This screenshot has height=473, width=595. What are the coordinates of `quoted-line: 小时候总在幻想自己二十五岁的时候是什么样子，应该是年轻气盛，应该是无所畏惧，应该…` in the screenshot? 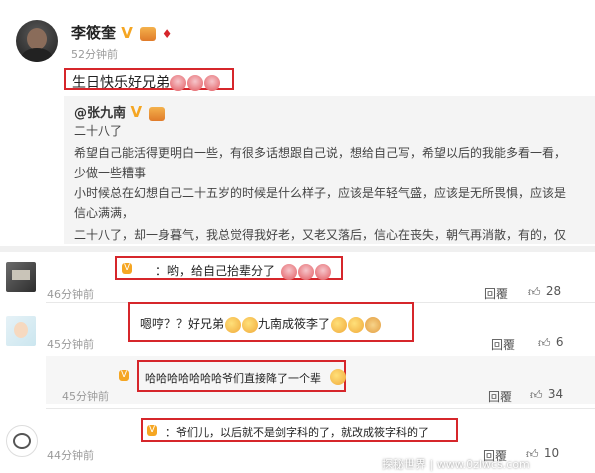 It's located at (320, 193).